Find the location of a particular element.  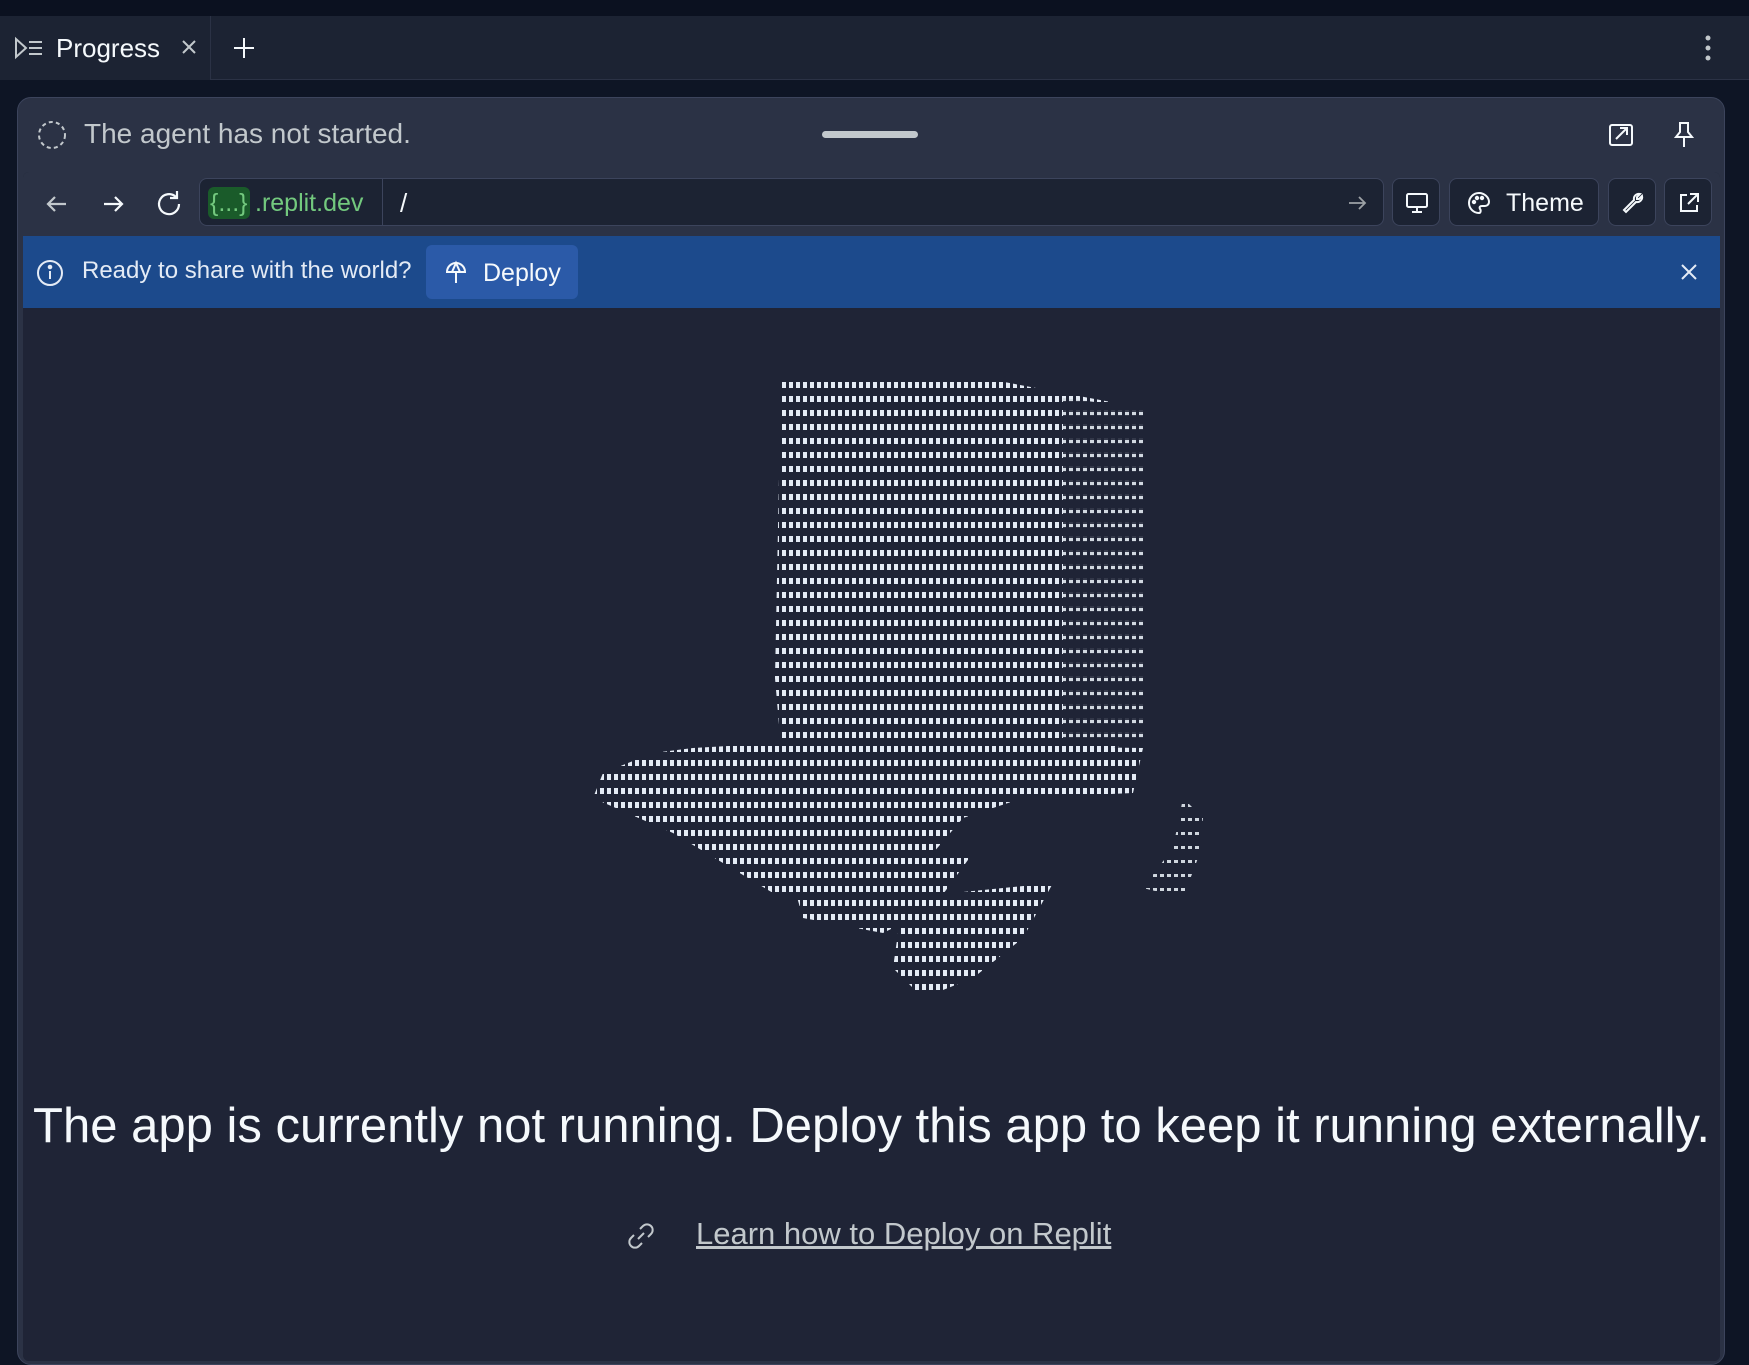

browser-toolbar: {...} .replit.dev / Theme is located at coordinates (871, 204).